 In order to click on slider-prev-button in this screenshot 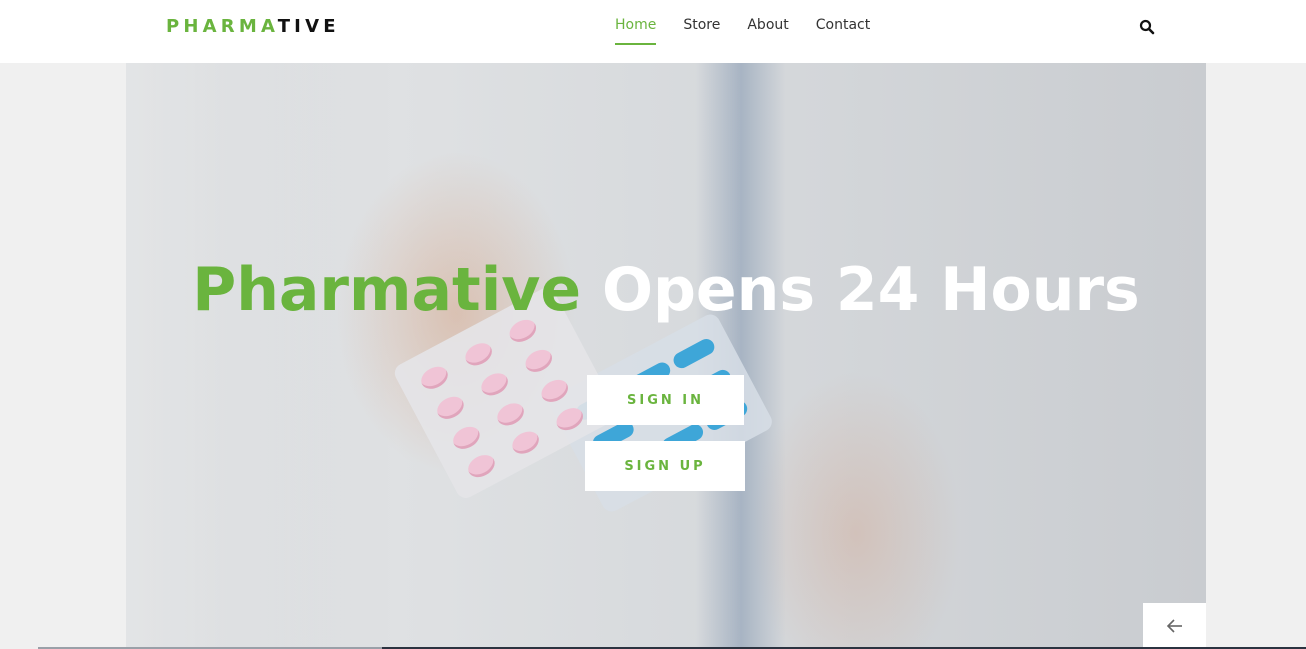, I will do `click(1174, 626)`.